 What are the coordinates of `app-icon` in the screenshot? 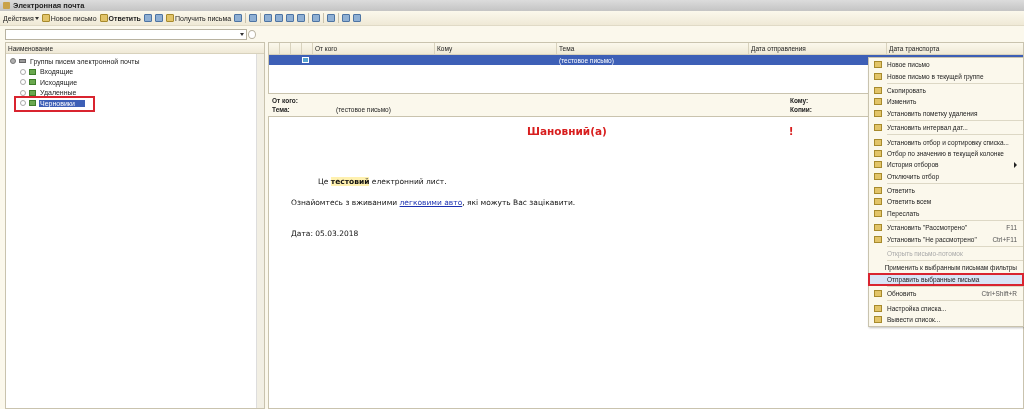 It's located at (6, 5).